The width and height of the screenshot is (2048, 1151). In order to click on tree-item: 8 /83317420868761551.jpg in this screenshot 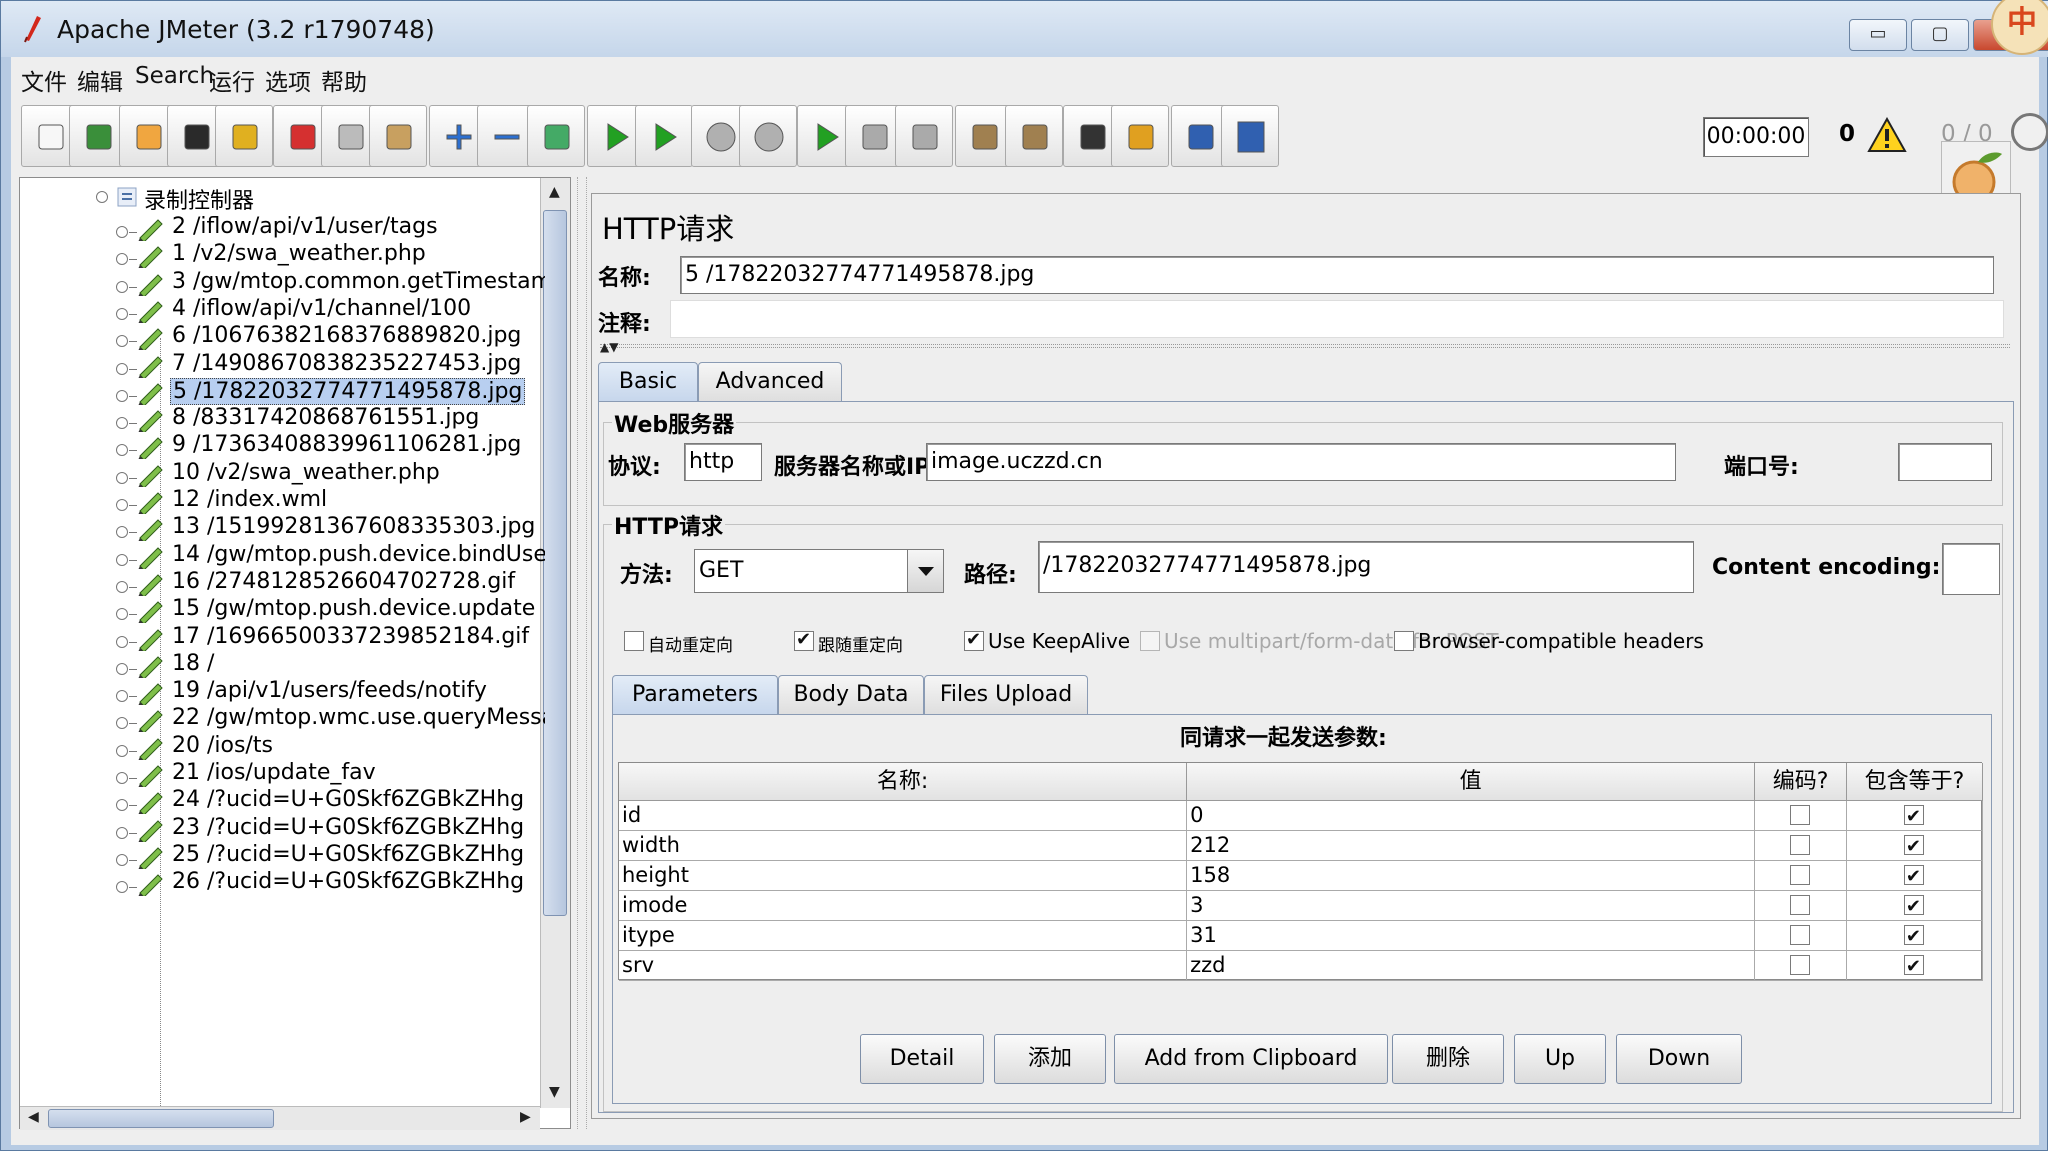, I will do `click(282, 419)`.